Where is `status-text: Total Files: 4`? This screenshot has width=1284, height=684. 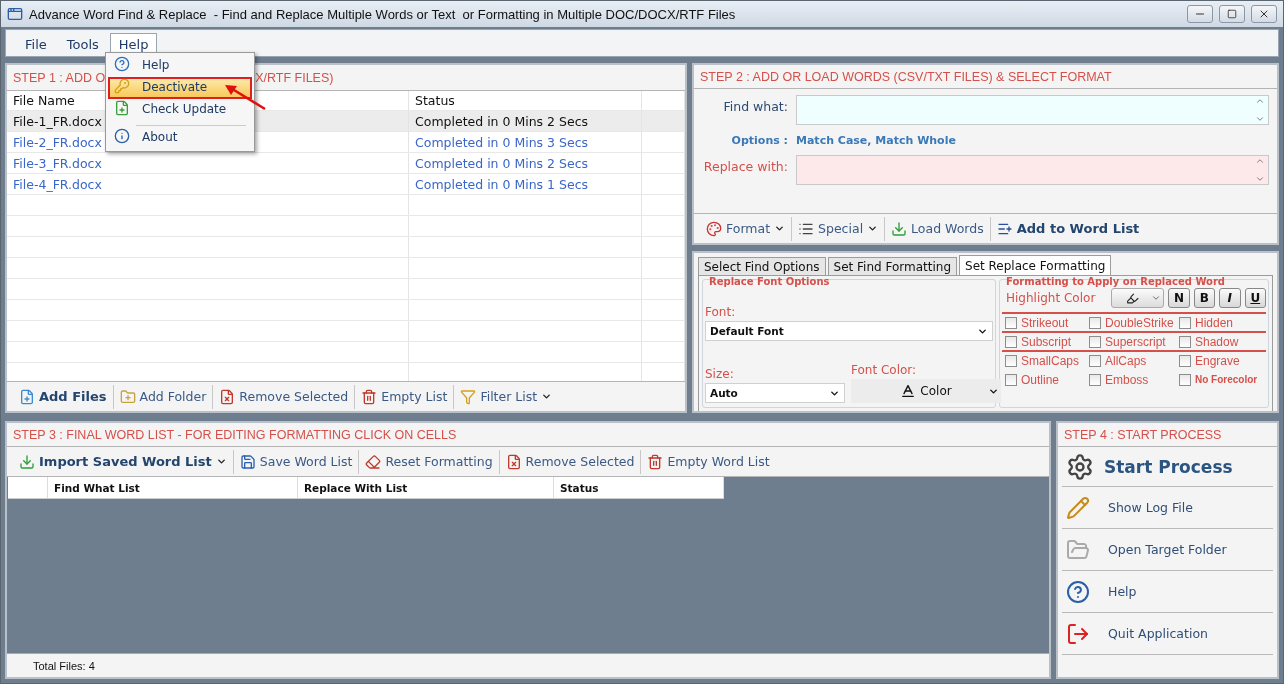
status-text: Total Files: 4 is located at coordinates (64, 665).